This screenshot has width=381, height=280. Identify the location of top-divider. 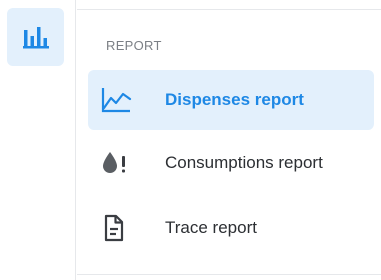
(229, 9).